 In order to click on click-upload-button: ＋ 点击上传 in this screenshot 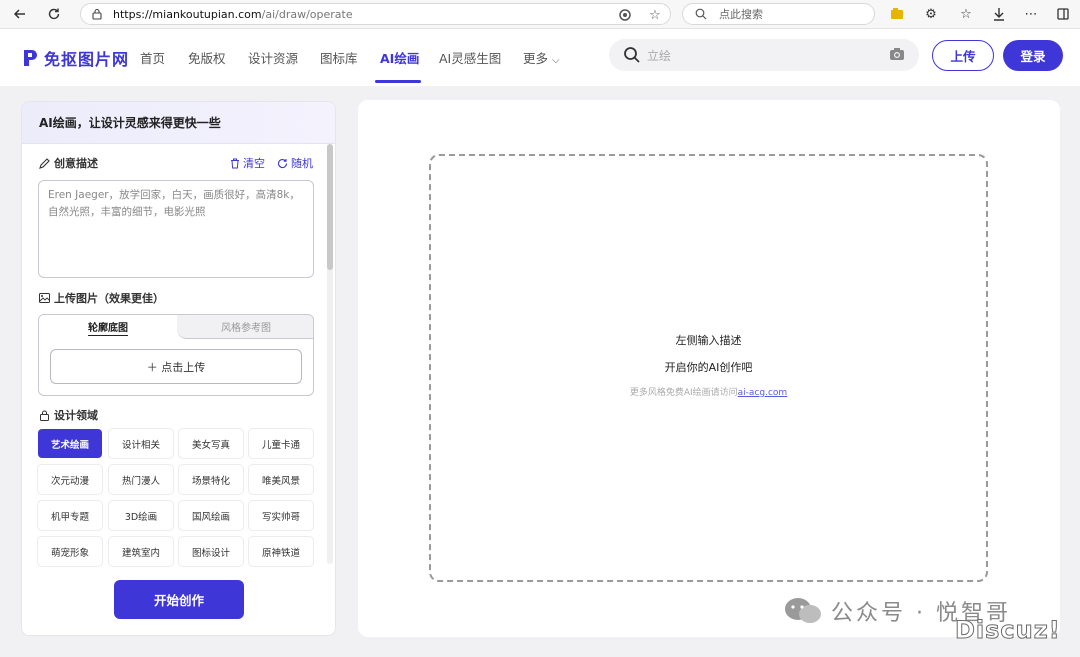, I will do `click(176, 366)`.